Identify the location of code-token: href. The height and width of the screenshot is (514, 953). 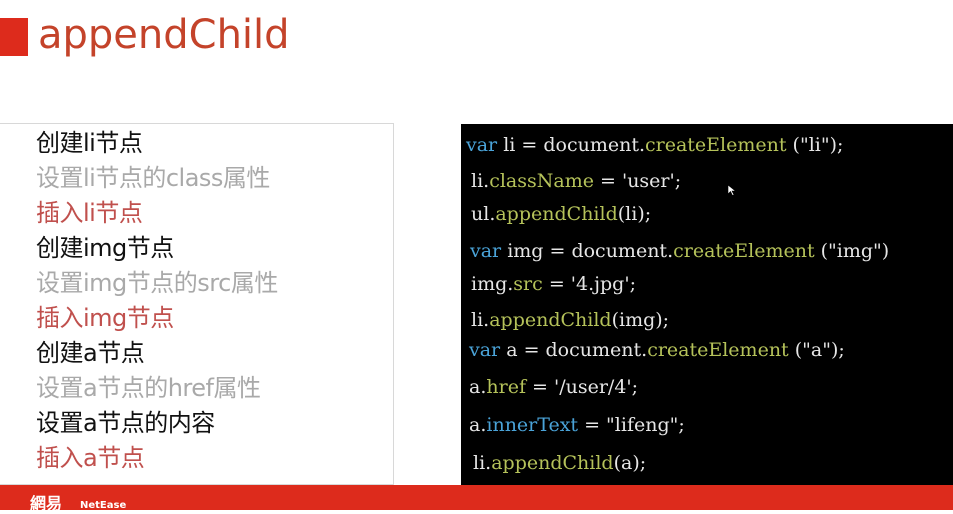
(506, 387).